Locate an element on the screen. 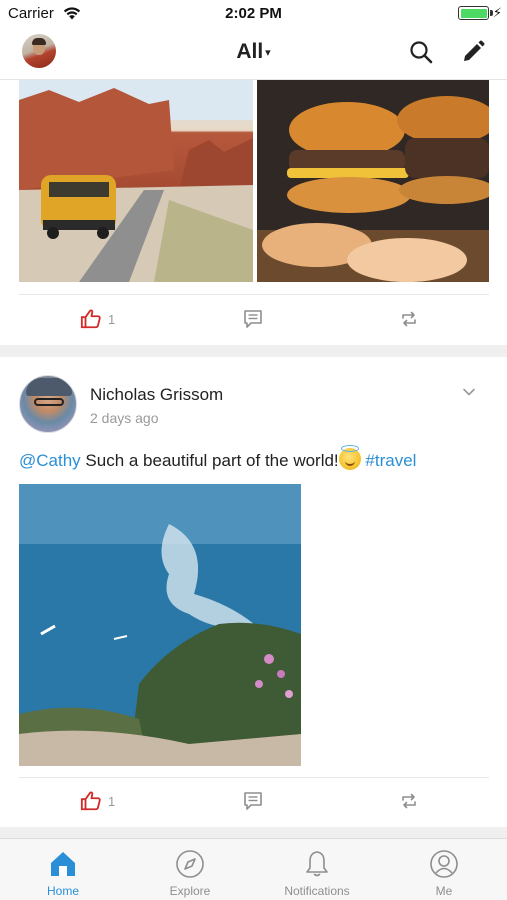 Image resolution: width=507 pixels, height=900 pixels. tab-home-label: Home is located at coordinates (62, 891).